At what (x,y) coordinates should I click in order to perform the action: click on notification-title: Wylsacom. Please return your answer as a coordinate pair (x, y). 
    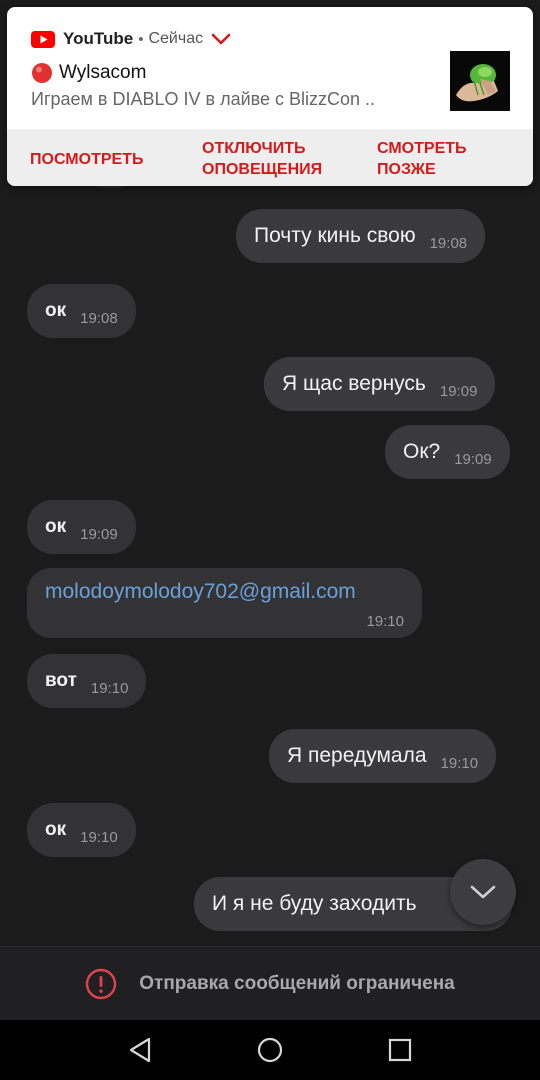
    Looking at the image, I should click on (88, 73).